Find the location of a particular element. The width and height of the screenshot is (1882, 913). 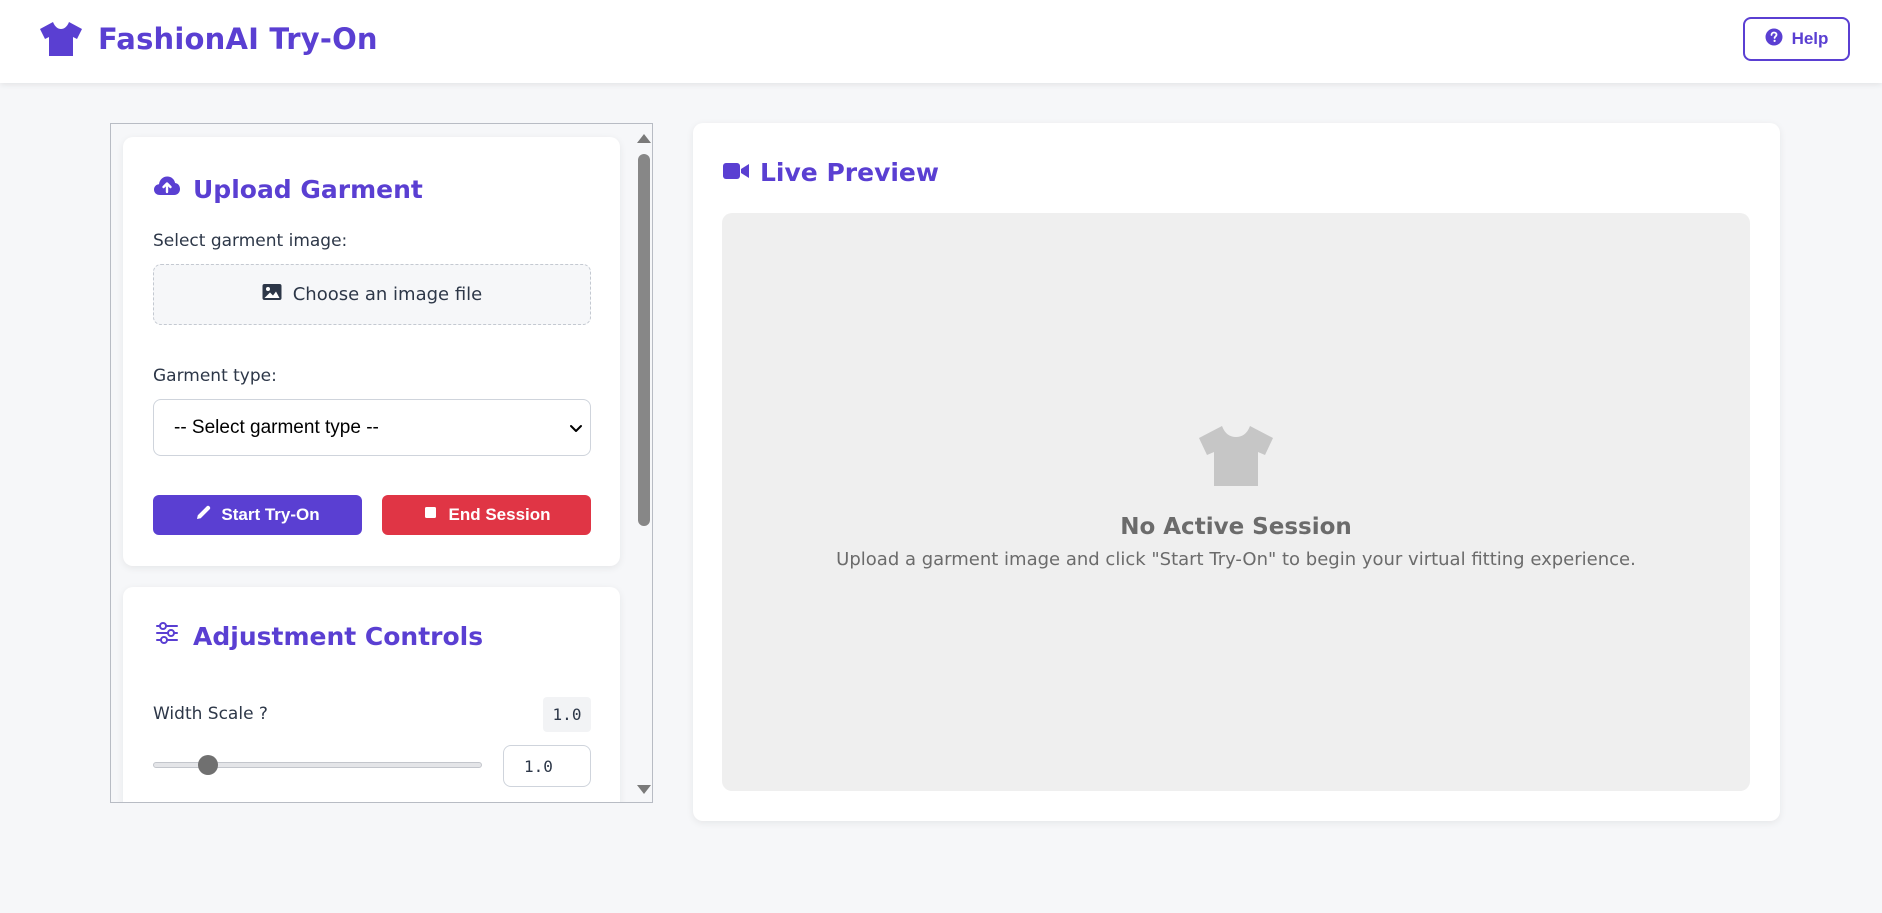

width-scale-input: 1.0 is located at coordinates (547, 766).